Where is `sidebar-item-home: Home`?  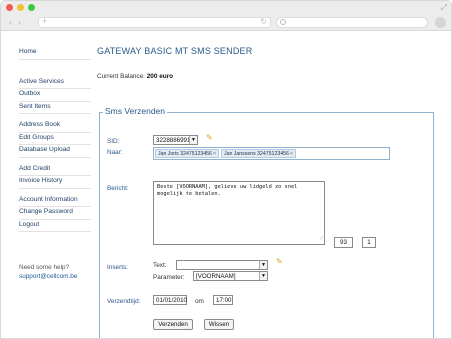
sidebar-item-home: Home is located at coordinates (55, 53).